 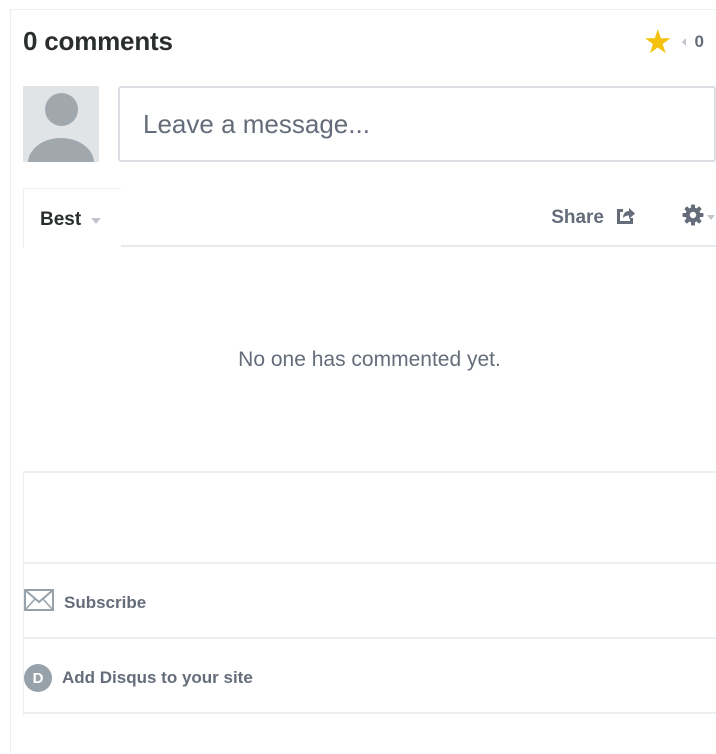 I want to click on message-input, so click(x=417, y=124).